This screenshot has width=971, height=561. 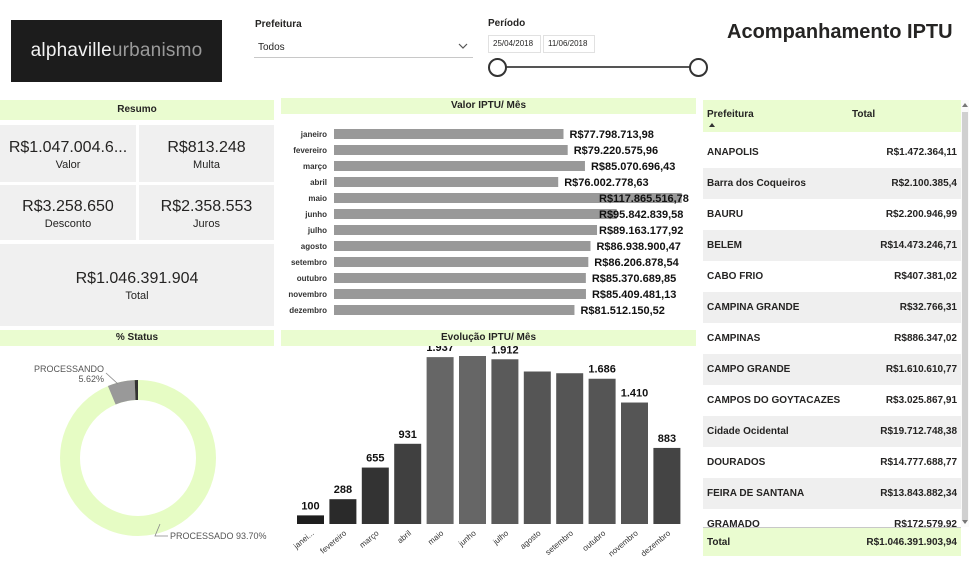 What do you see at coordinates (634, 295) in the screenshot?
I see `hbar-value-label: R$85.409.481,13` at bounding box center [634, 295].